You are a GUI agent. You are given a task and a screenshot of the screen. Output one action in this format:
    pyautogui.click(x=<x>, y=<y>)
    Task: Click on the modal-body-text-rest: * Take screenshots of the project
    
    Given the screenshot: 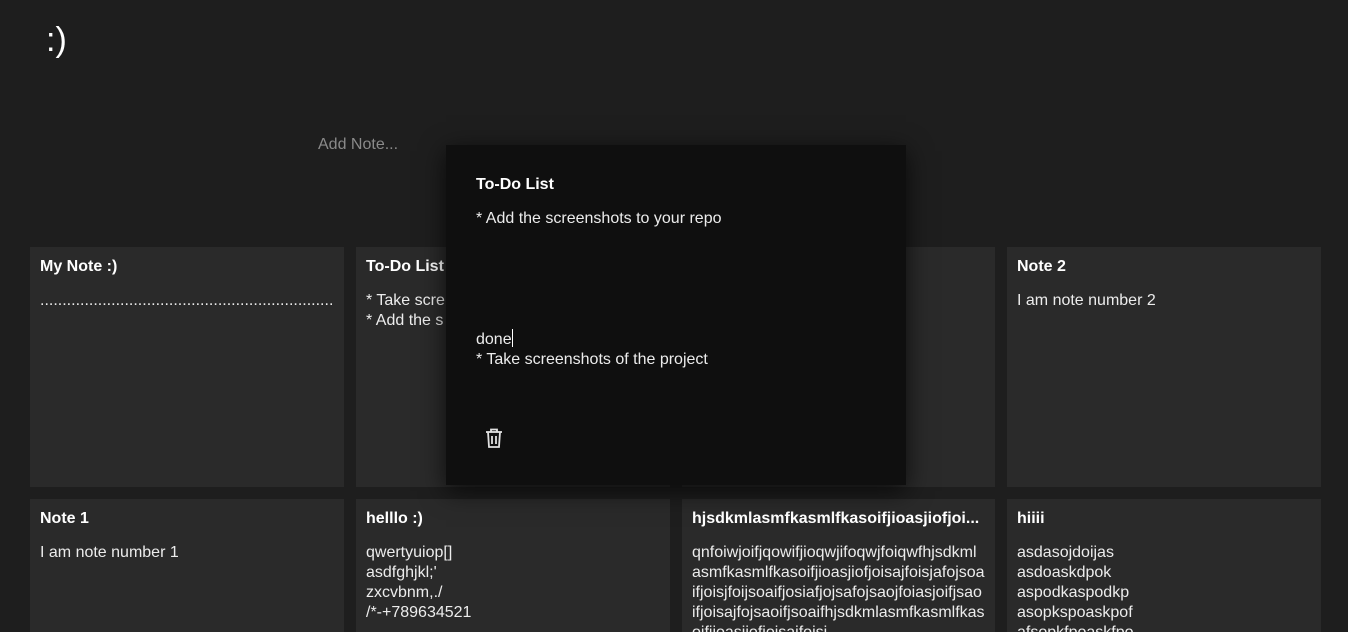 What is the action you would take?
    pyautogui.click(x=592, y=359)
    